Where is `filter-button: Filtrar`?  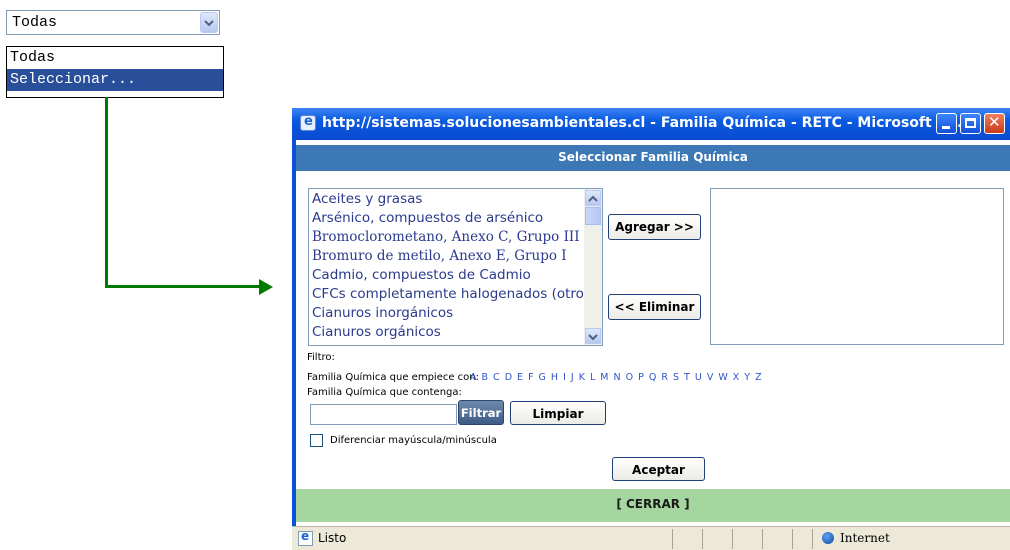
filter-button: Filtrar is located at coordinates (481, 412).